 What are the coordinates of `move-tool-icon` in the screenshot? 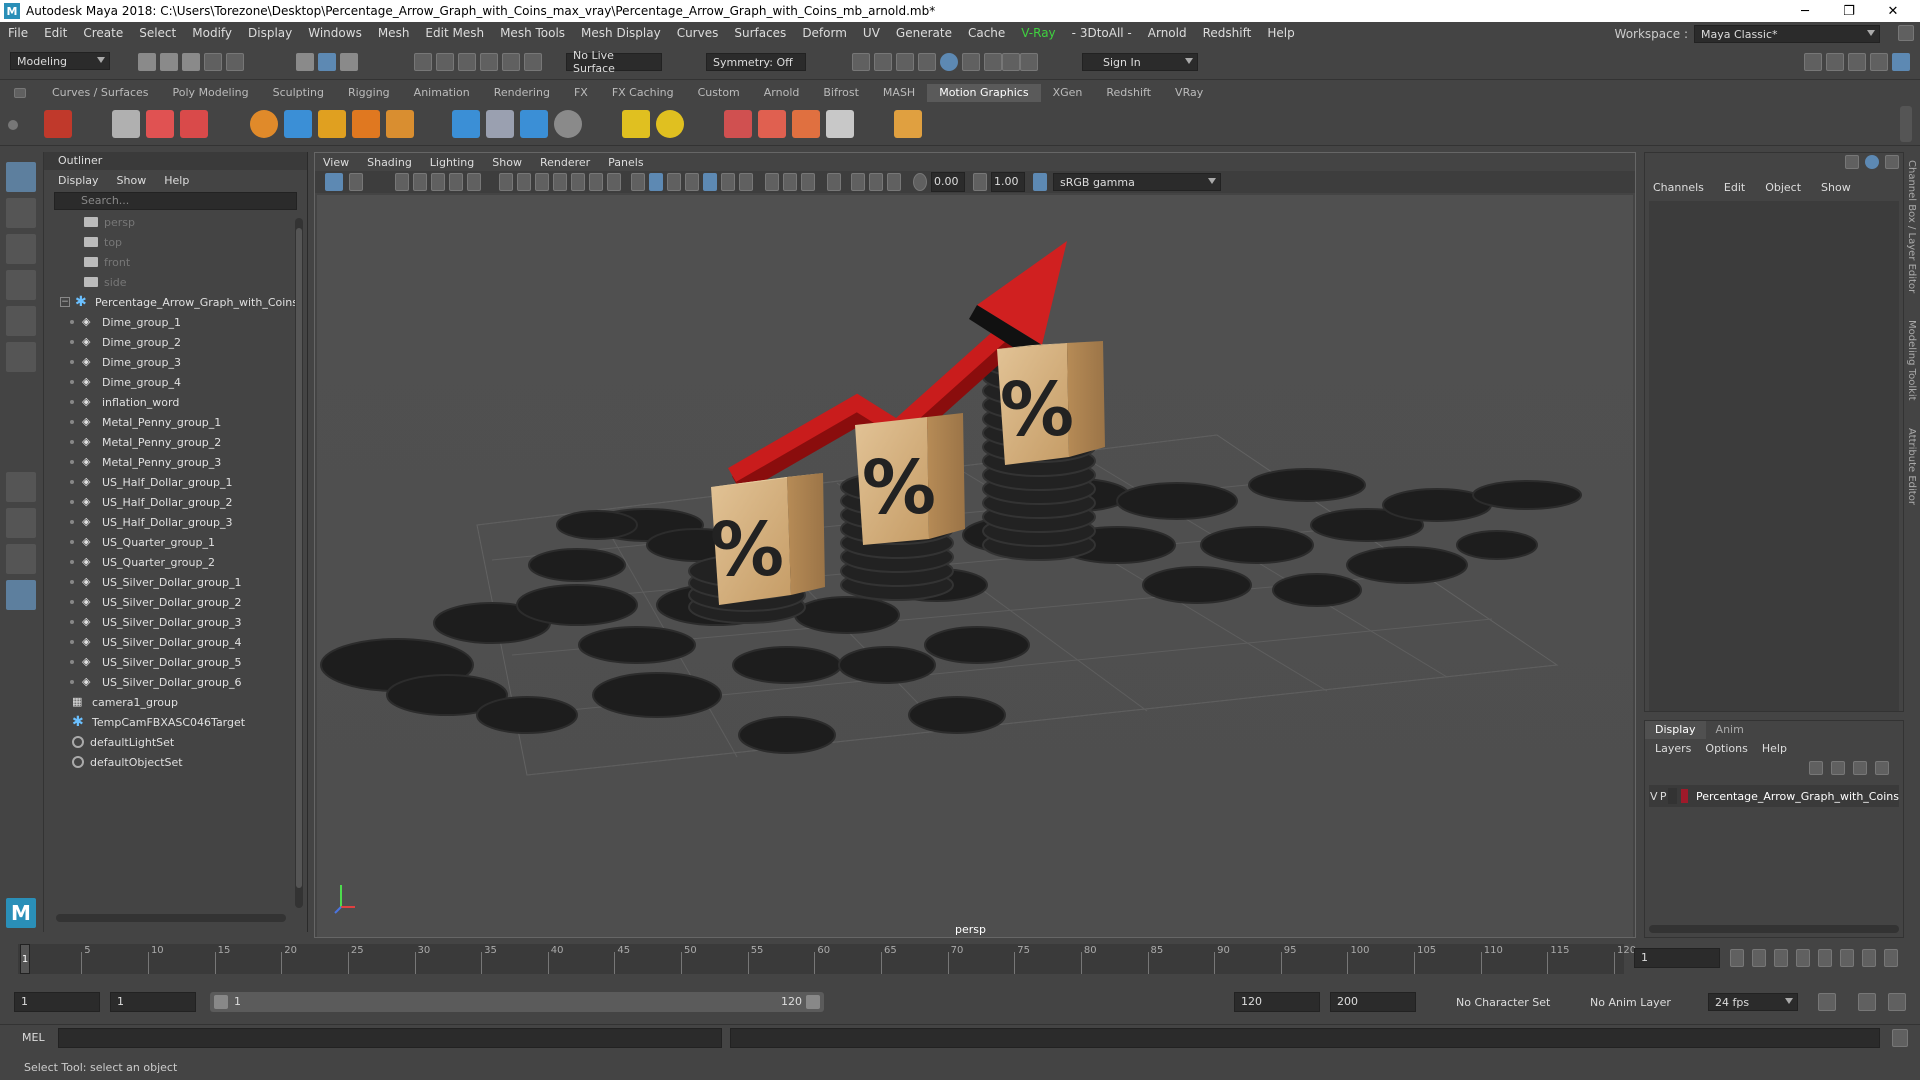 It's located at (21, 285).